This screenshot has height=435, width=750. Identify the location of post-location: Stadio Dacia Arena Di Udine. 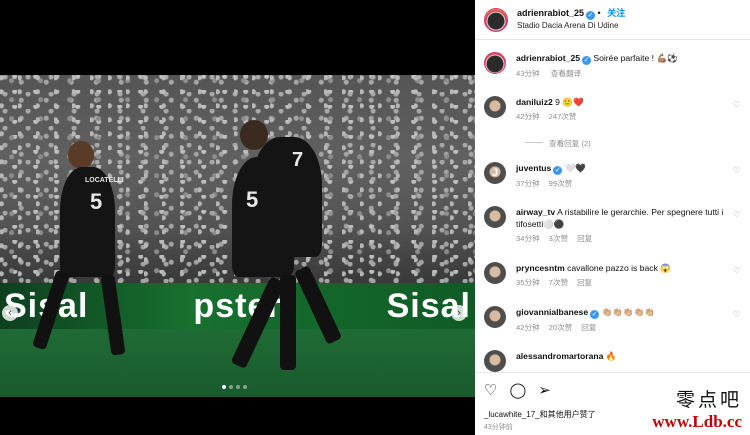
(571, 26).